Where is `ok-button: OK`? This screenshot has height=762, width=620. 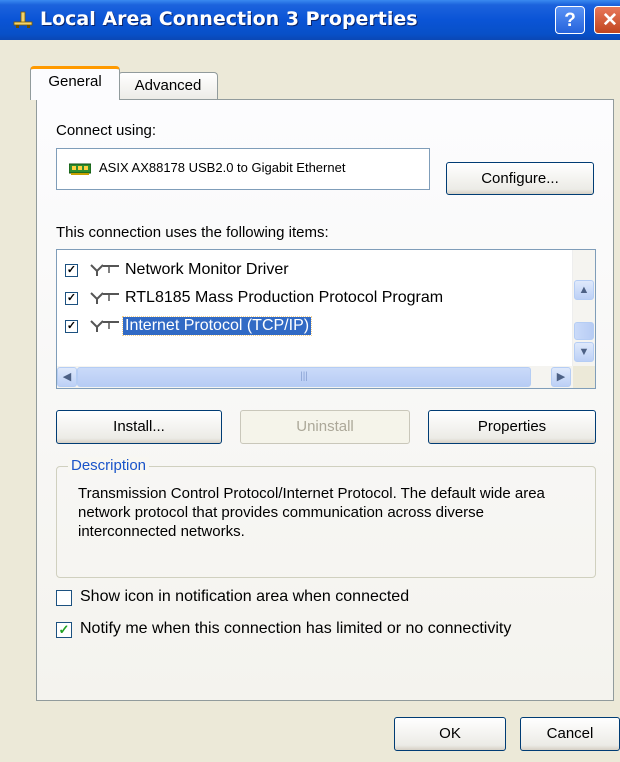
ok-button: OK is located at coordinates (450, 734).